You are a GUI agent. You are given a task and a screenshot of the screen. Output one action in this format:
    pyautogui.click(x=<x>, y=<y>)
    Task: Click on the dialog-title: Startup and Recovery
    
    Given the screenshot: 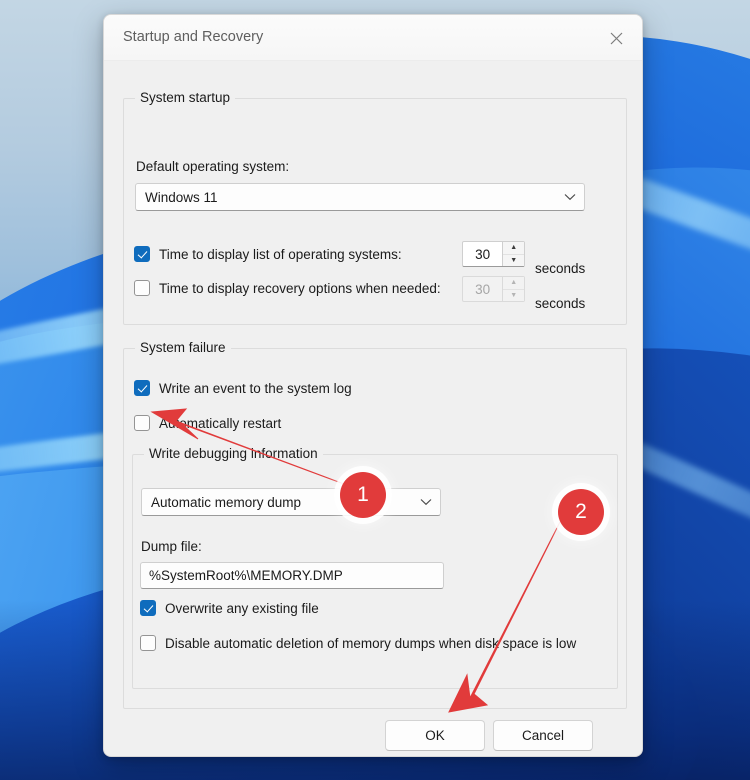 What is the action you would take?
    pyautogui.click(x=193, y=37)
    